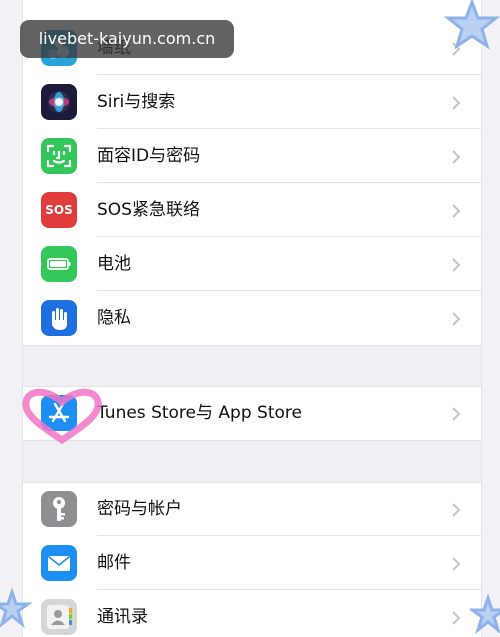  What do you see at coordinates (59, 102) in the screenshot?
I see `siri-icon` at bounding box center [59, 102].